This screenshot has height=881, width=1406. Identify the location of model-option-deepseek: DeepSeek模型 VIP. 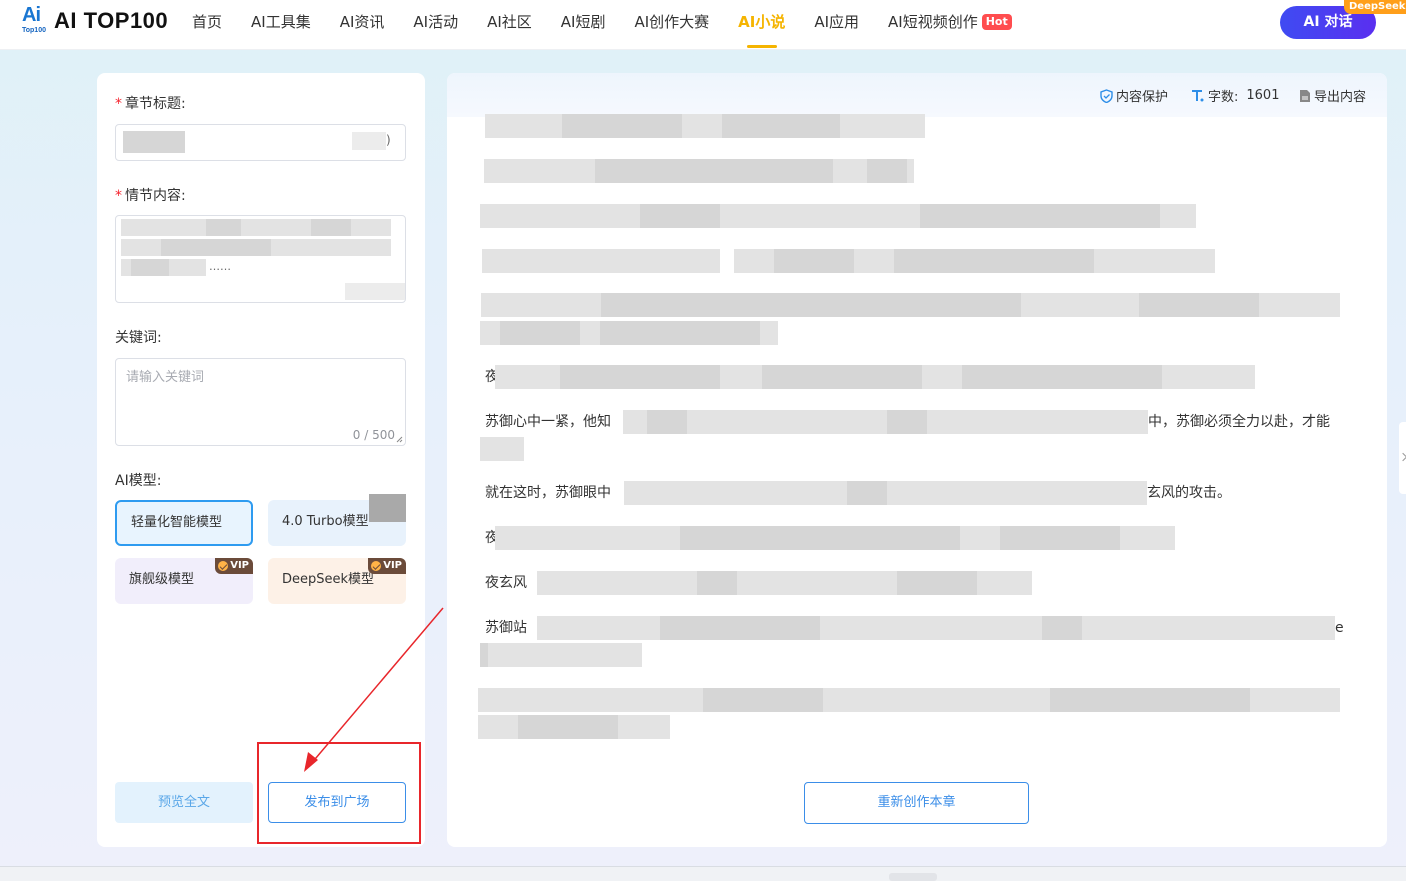
(337, 581).